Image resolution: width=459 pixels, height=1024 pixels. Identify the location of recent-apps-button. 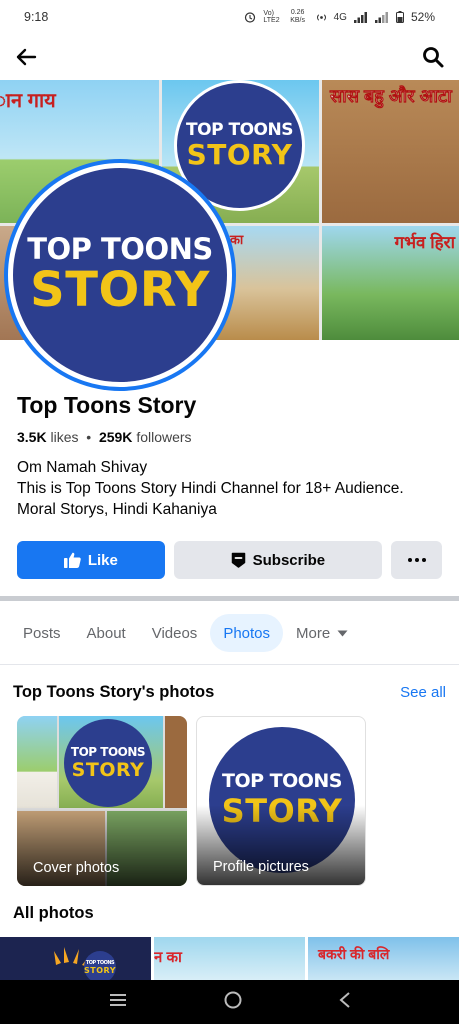
(118, 1002).